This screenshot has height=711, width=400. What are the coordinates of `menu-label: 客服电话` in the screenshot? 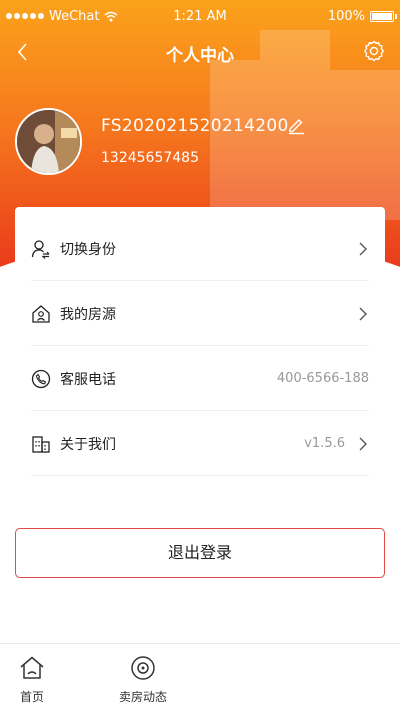 It's located at (88, 379).